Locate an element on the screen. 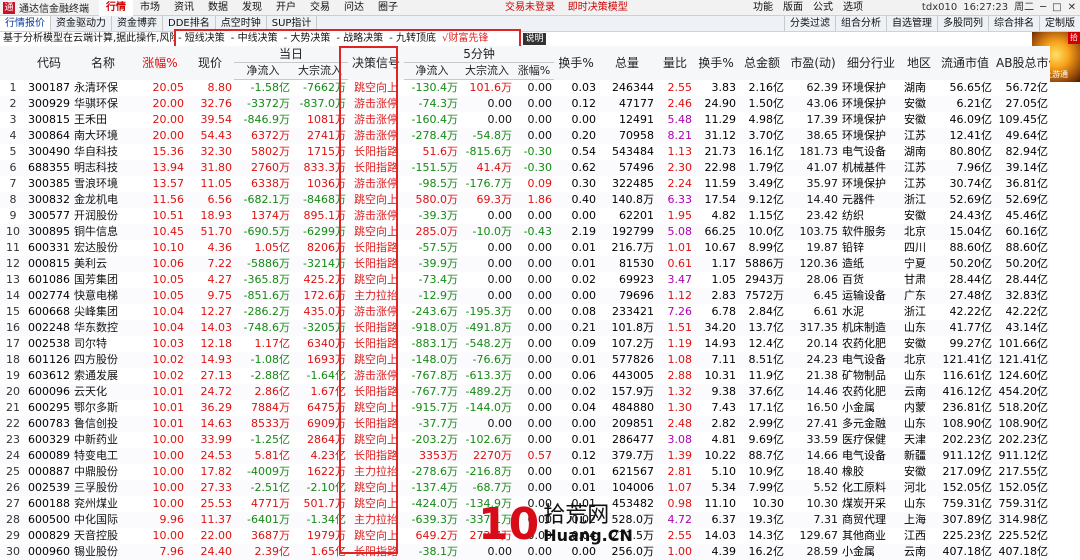 The height and width of the screenshot is (560, 1080). header-net-inflow: 净流入 is located at coordinates (263, 71).